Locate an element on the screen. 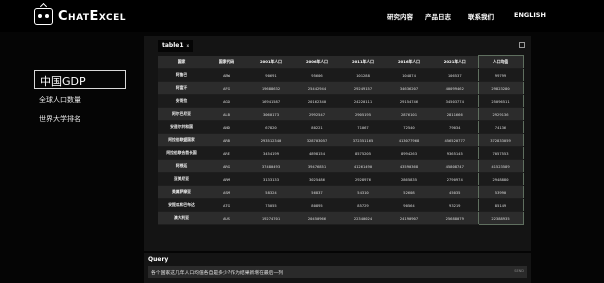 The height and width of the screenshot is (283, 604). table-cell: 20162340 is located at coordinates (317, 101).